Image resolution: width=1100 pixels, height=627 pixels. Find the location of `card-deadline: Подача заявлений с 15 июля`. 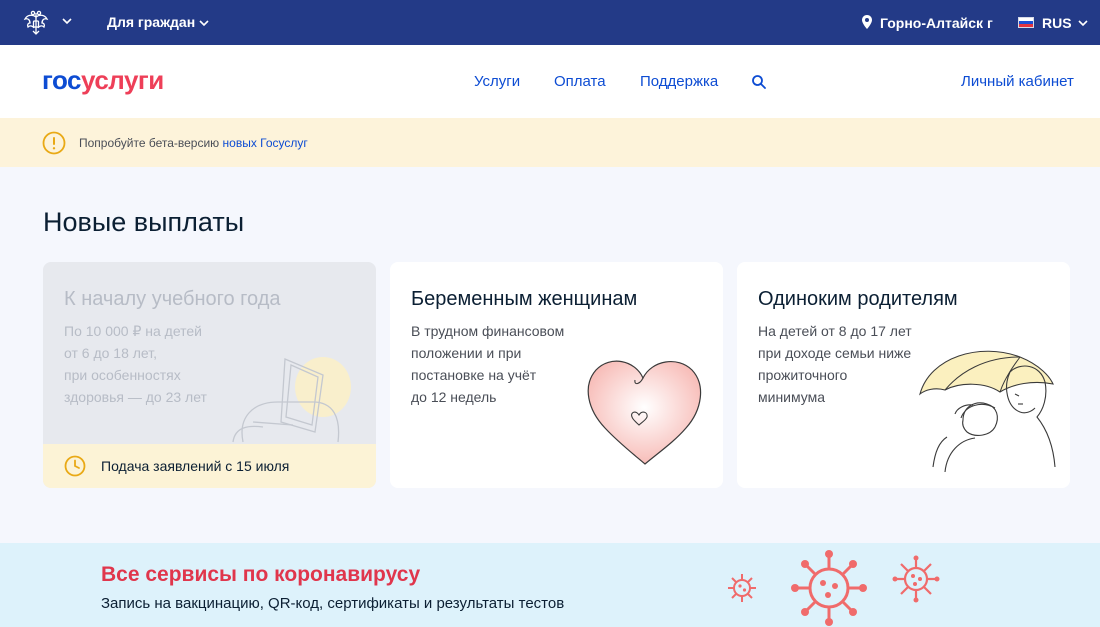

card-deadline: Подача заявлений с 15 июля is located at coordinates (209, 466).